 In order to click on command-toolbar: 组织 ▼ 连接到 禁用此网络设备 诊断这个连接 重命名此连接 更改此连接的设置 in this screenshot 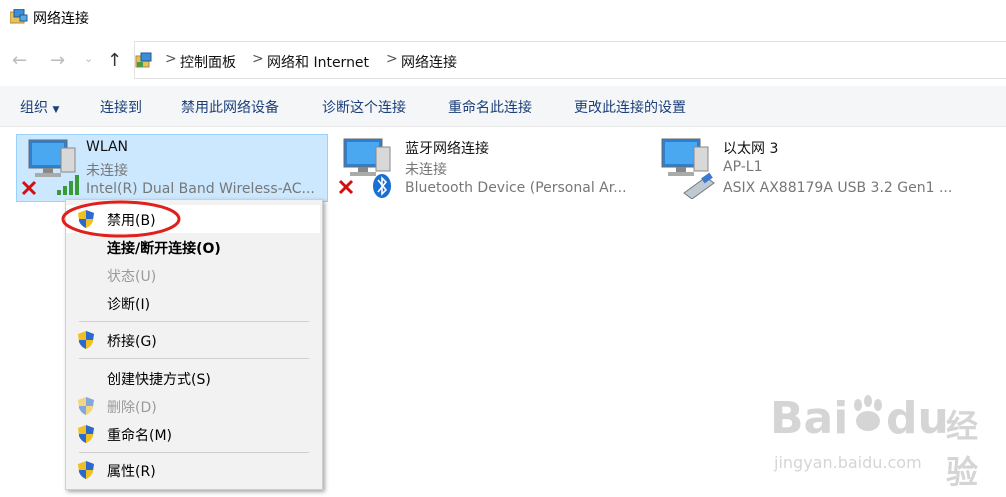, I will do `click(503, 106)`.